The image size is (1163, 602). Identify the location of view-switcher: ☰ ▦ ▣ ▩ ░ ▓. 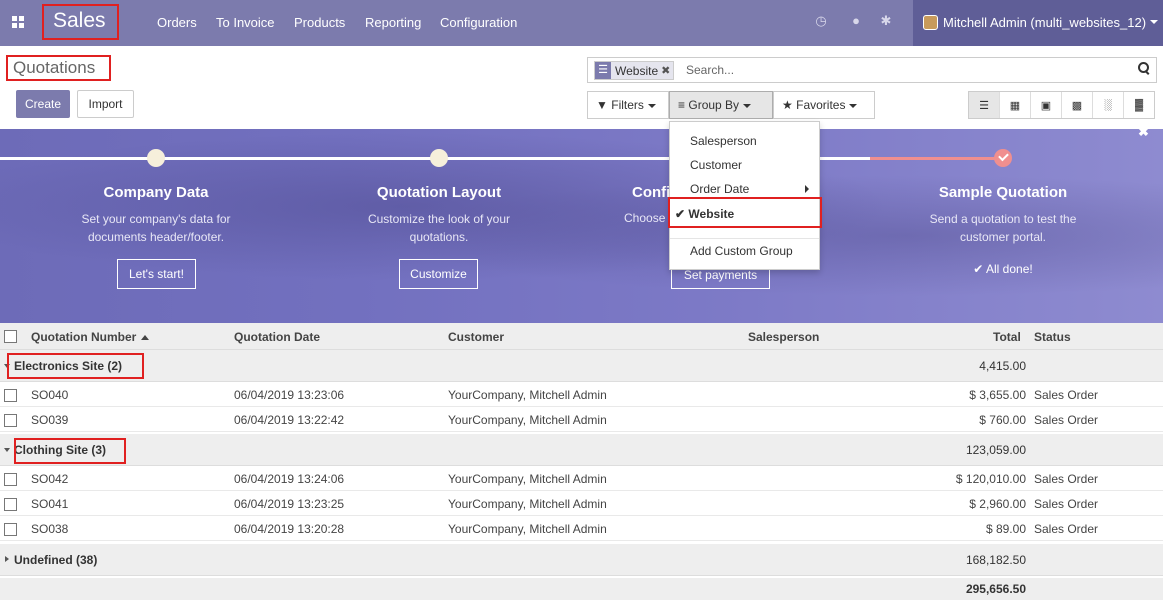
(1061, 105).